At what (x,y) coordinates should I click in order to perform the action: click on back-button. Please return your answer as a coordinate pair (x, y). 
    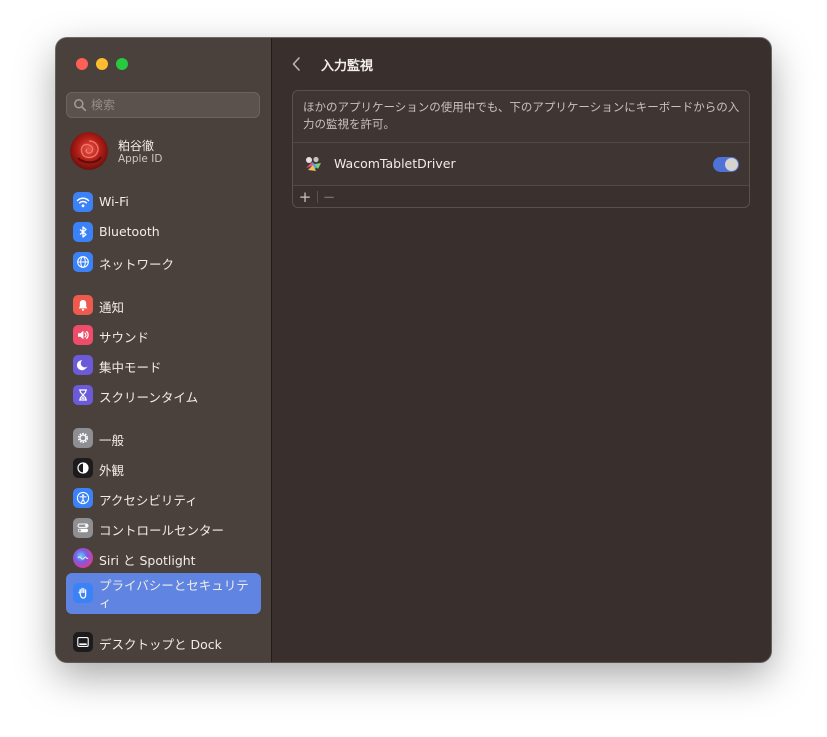
    Looking at the image, I should click on (296, 64).